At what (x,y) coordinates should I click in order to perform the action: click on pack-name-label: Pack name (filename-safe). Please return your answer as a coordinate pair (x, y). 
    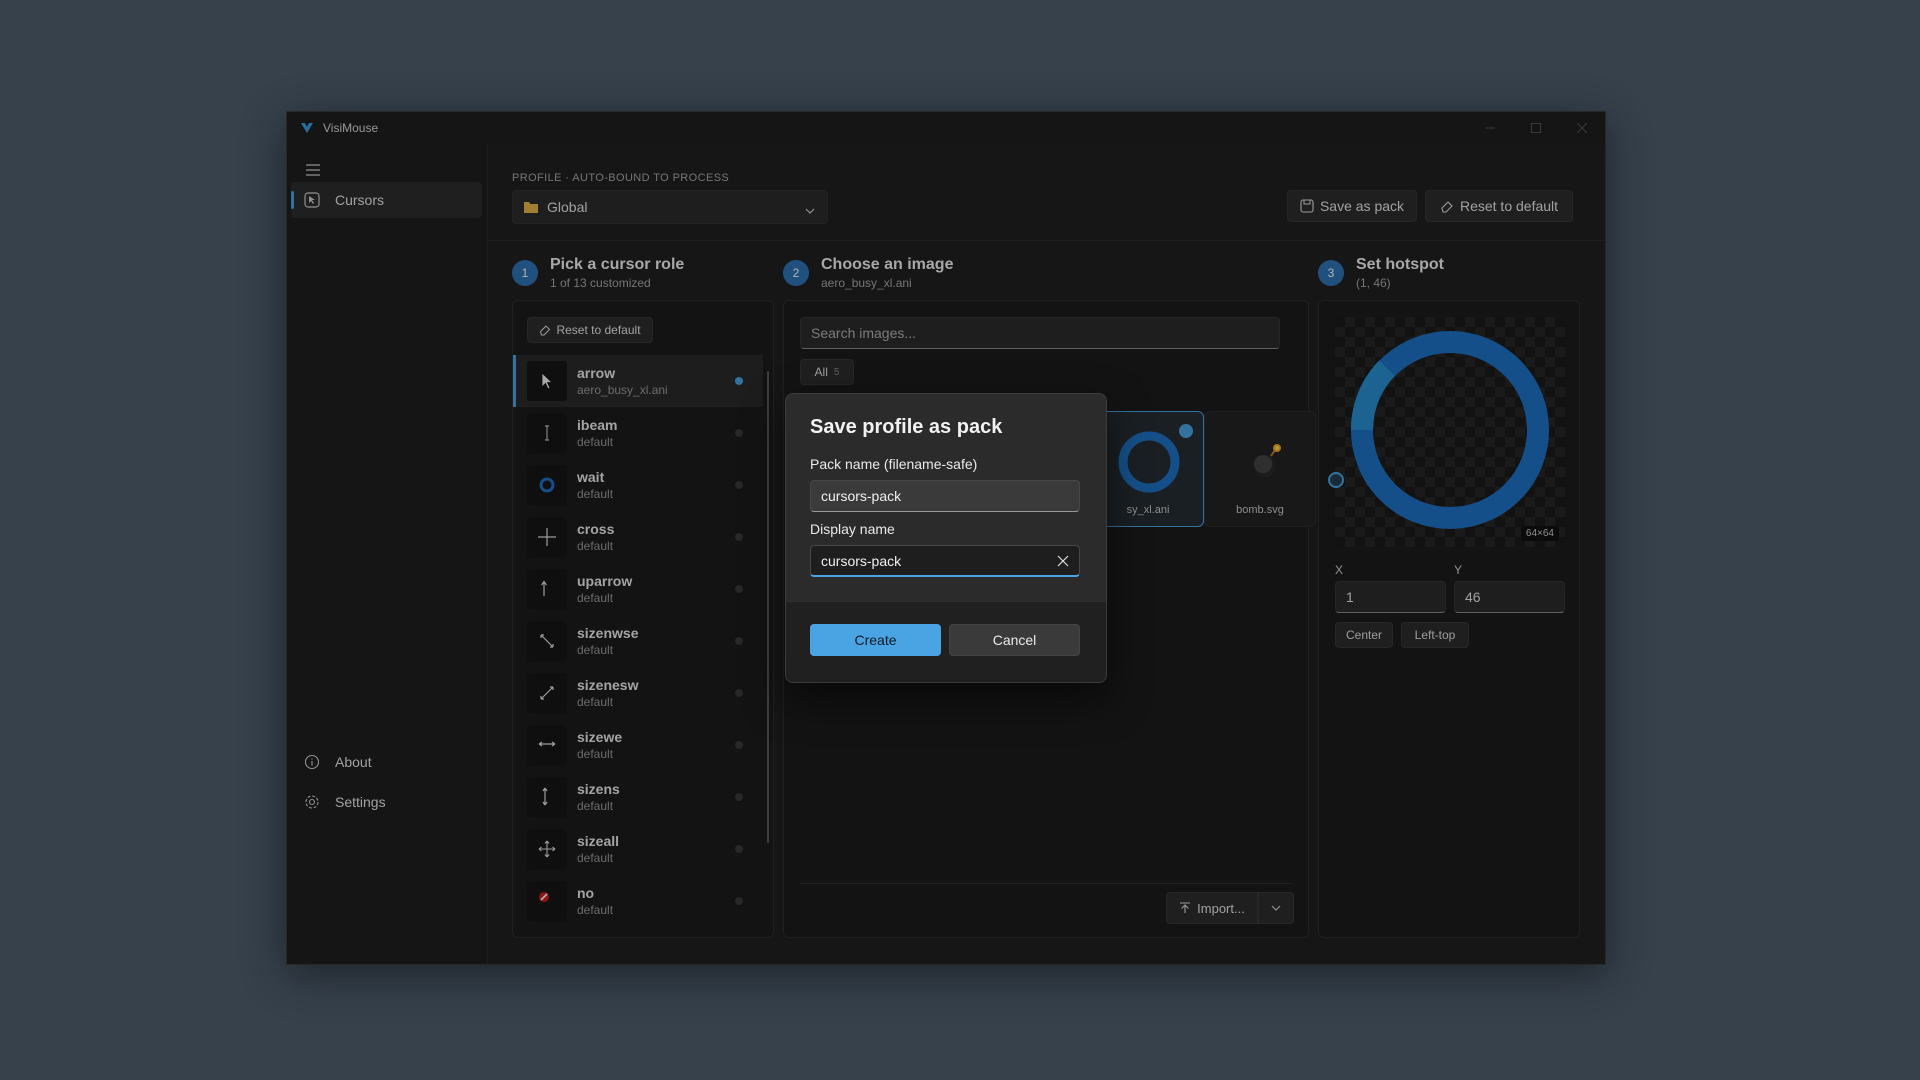
    Looking at the image, I should click on (894, 464).